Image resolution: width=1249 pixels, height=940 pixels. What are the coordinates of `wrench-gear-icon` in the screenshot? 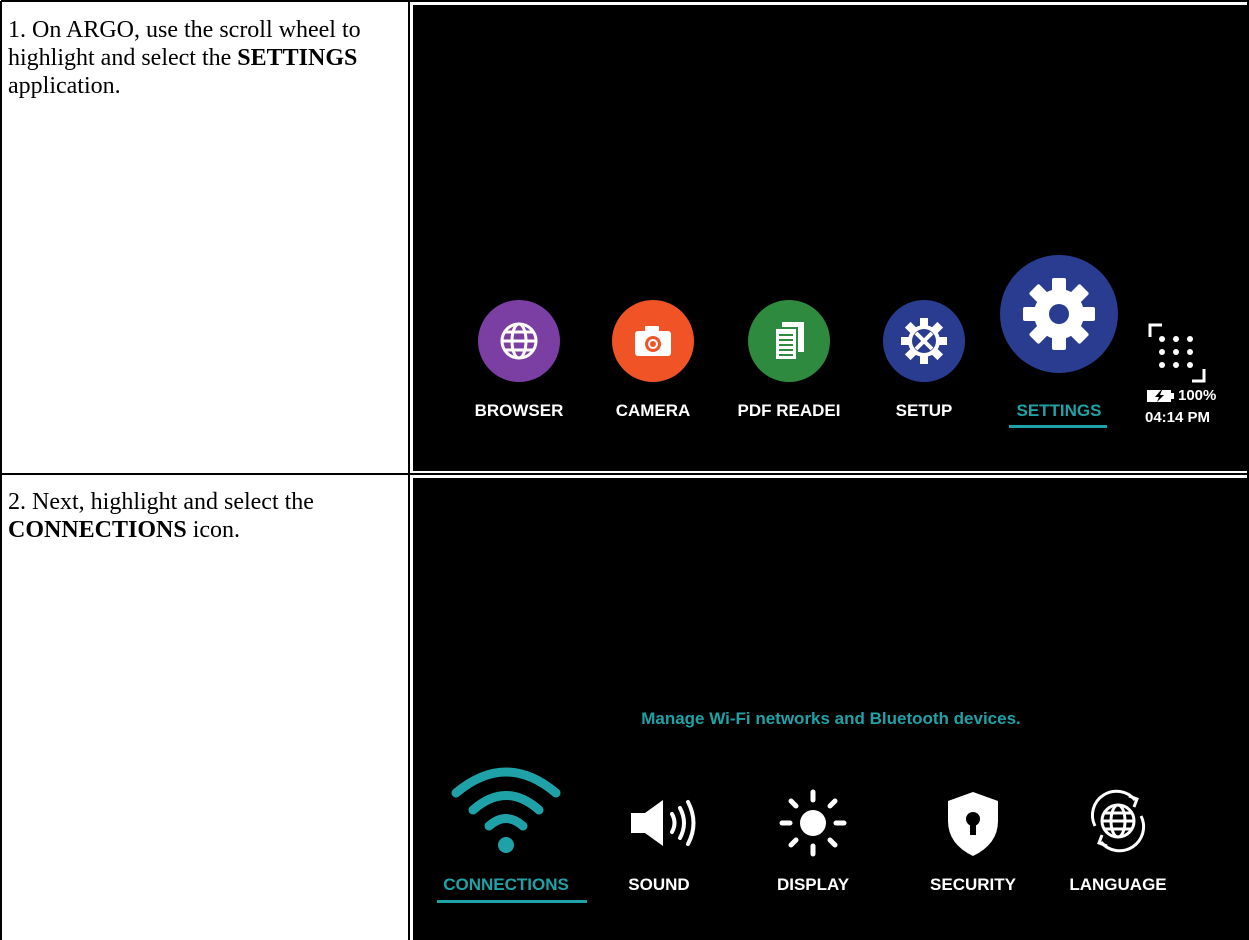 It's located at (924, 341).